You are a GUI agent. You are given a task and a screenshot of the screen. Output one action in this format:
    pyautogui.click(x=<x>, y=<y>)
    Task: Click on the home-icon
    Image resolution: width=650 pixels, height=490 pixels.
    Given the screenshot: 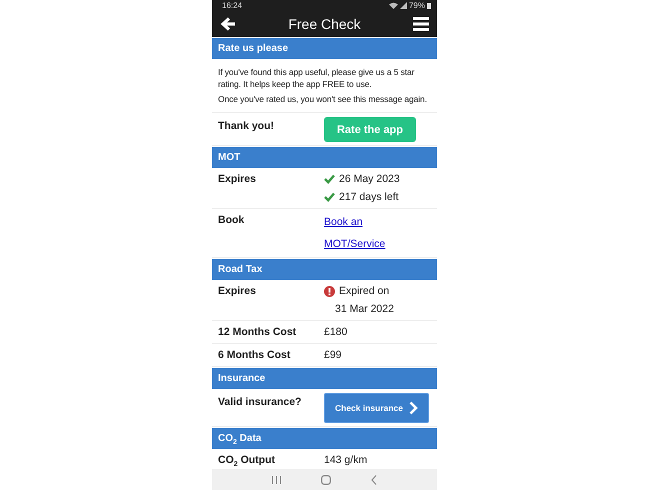 What is the action you would take?
    pyautogui.click(x=326, y=479)
    